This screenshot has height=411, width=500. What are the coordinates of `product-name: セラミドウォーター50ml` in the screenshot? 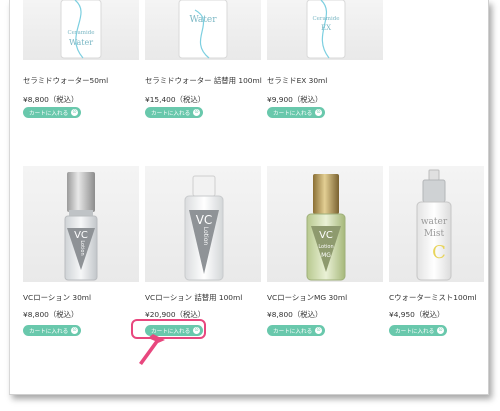 It's located at (85, 80).